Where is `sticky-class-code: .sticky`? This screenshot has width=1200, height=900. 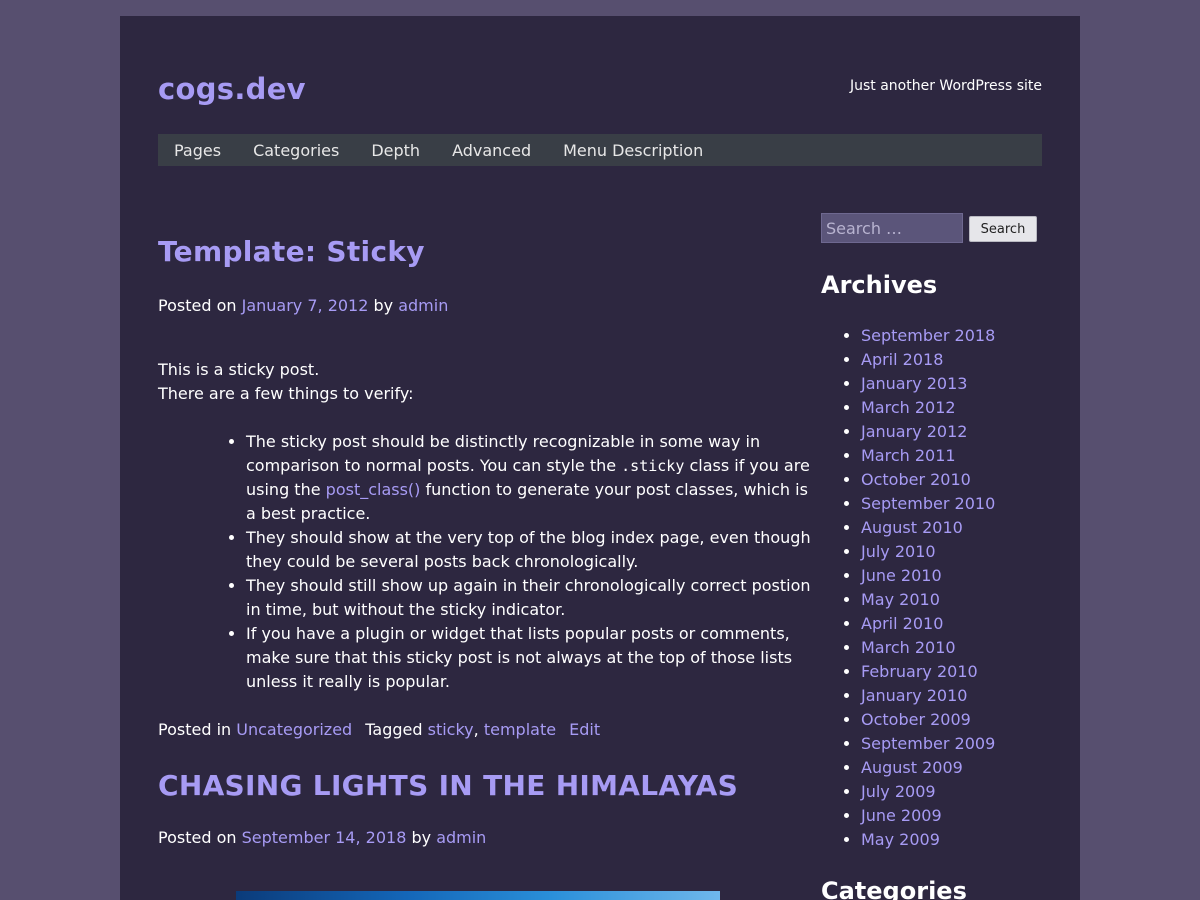
sticky-class-code: .sticky is located at coordinates (653, 466).